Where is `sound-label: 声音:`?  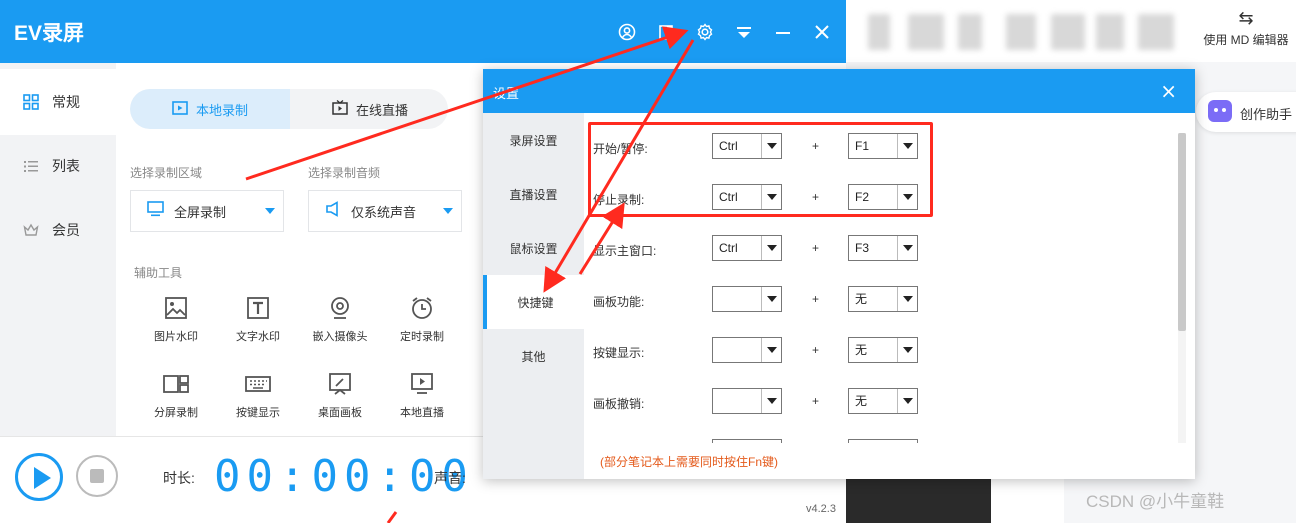 sound-label: 声音: is located at coordinates (450, 478).